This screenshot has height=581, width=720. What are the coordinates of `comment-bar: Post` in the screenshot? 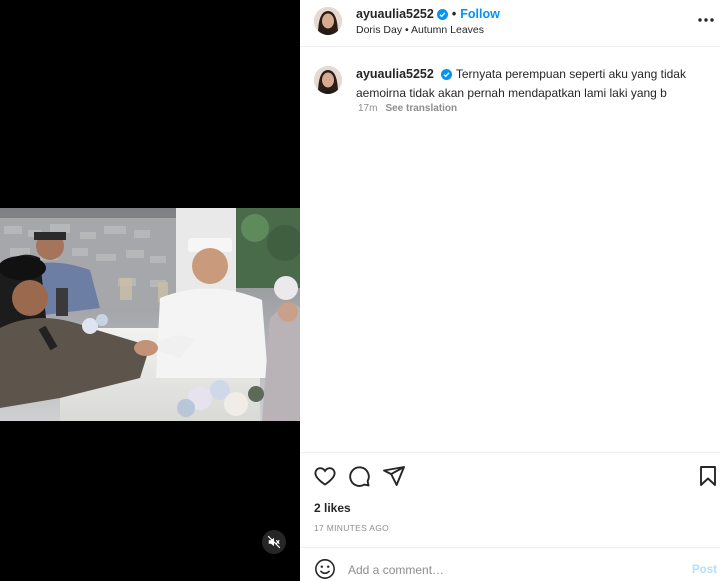 It's located at (510, 564).